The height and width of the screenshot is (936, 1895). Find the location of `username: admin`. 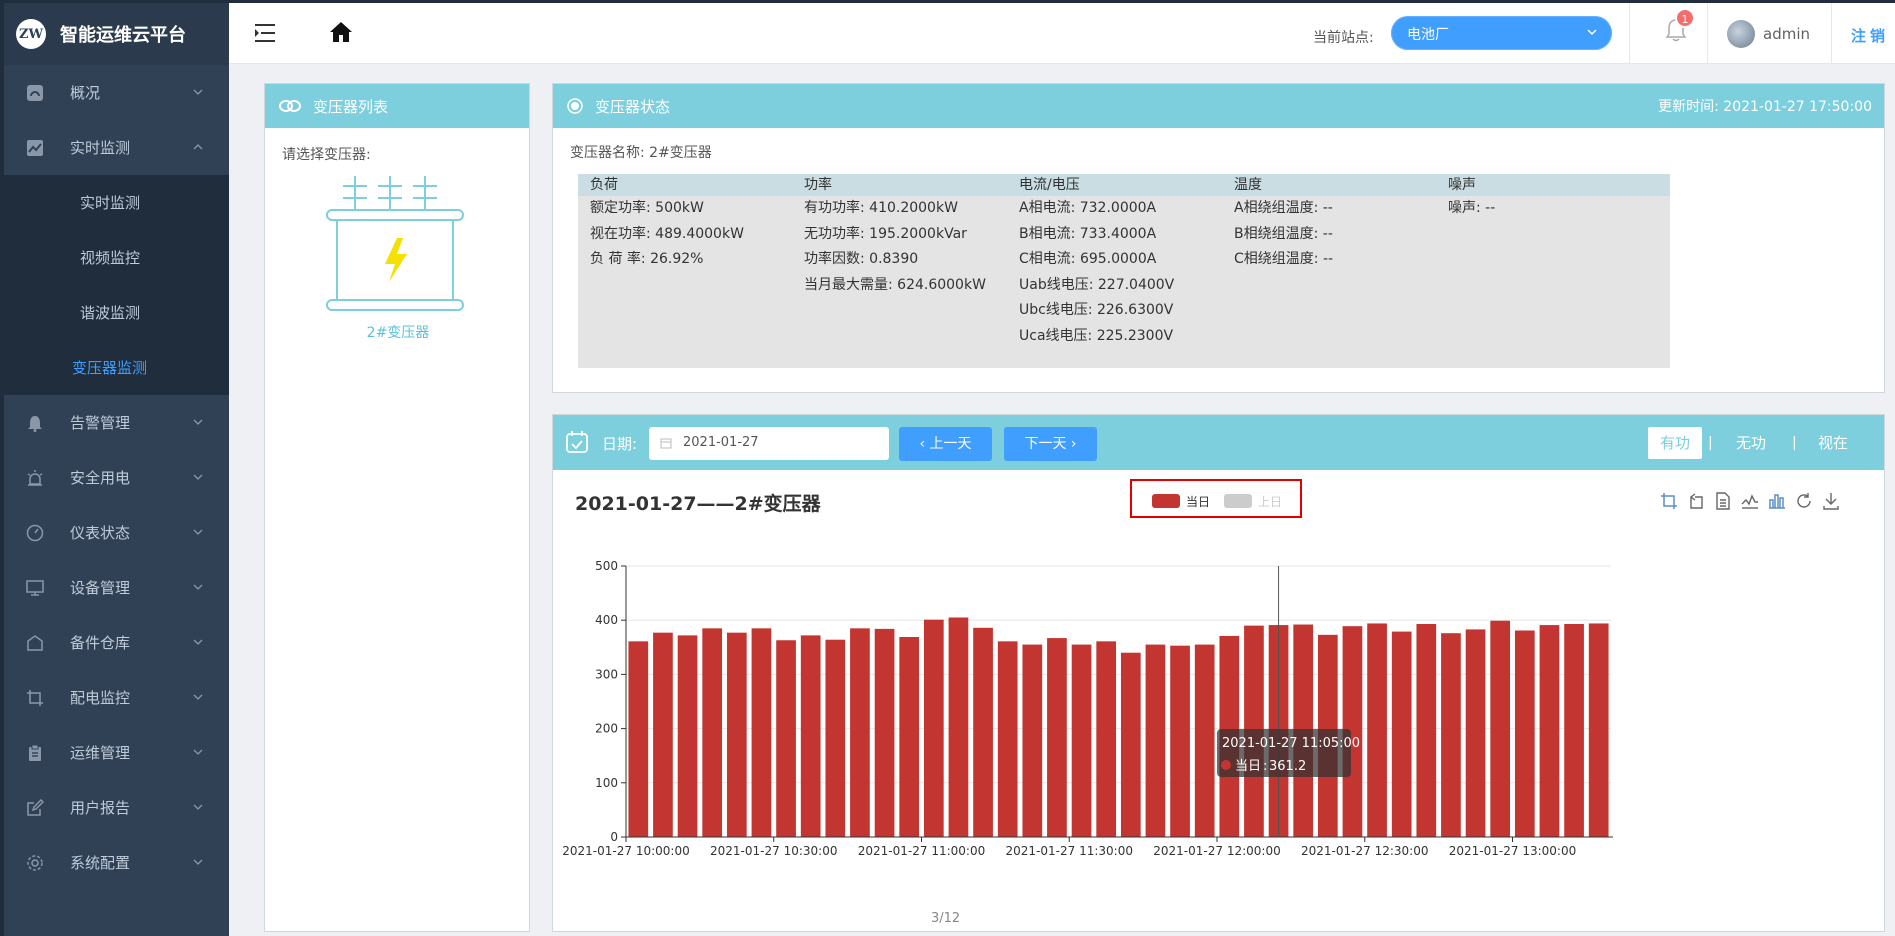

username: admin is located at coordinates (1786, 34).